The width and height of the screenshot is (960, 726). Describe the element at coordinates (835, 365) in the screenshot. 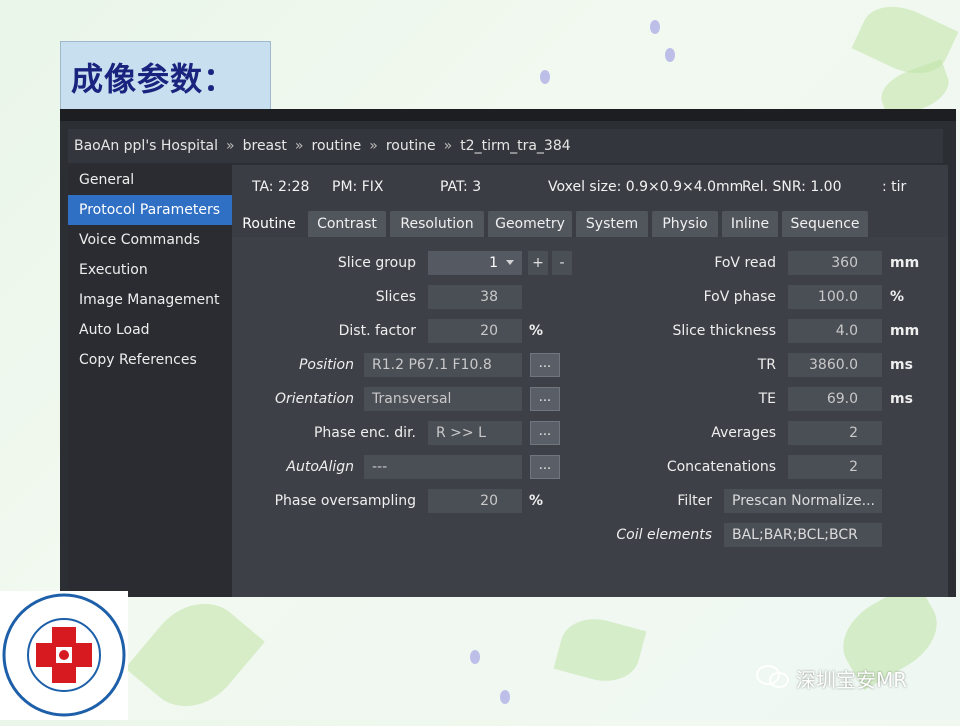

I see `tr-stepper: 3860.0` at that location.